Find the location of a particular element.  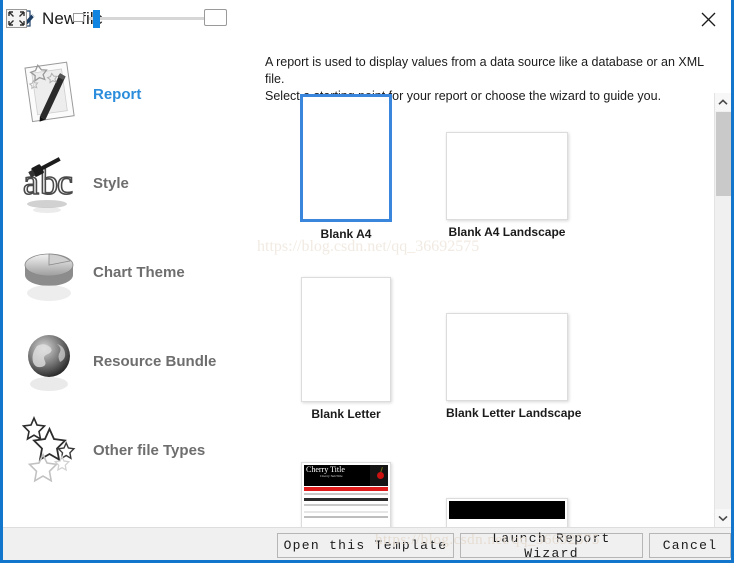

thumbnail-size-slider is located at coordinates (147, 18).